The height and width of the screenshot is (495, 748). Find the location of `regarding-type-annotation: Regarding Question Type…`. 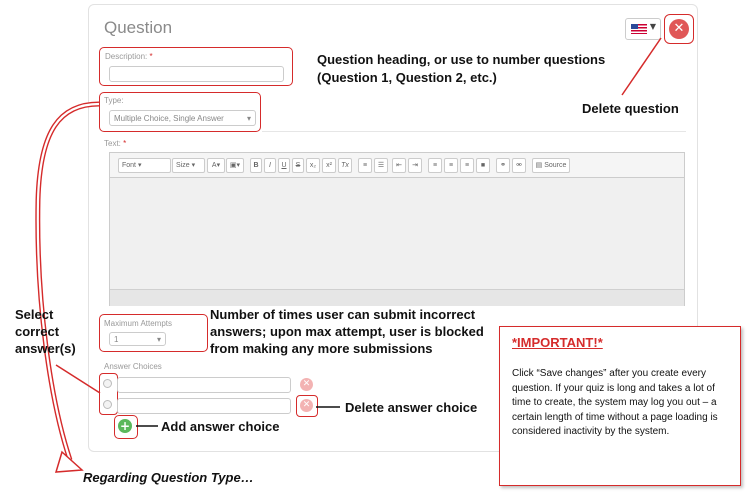

regarding-type-annotation: Regarding Question Type… is located at coordinates (168, 477).